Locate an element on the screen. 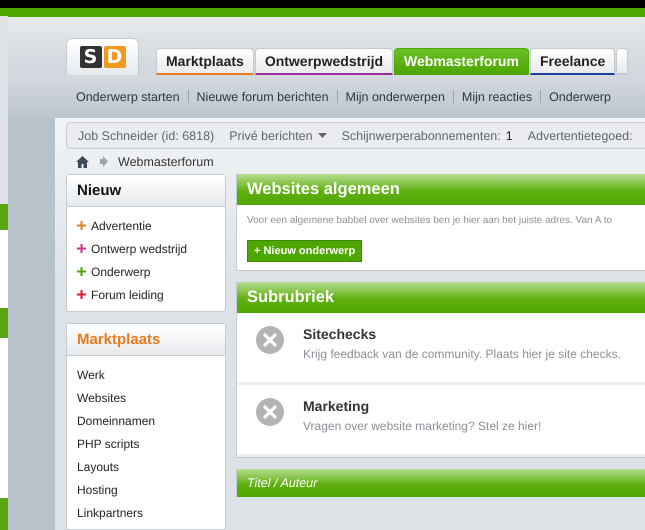  subforum-description: Vragen over website marketing? Stel ze hier! is located at coordinates (422, 426).